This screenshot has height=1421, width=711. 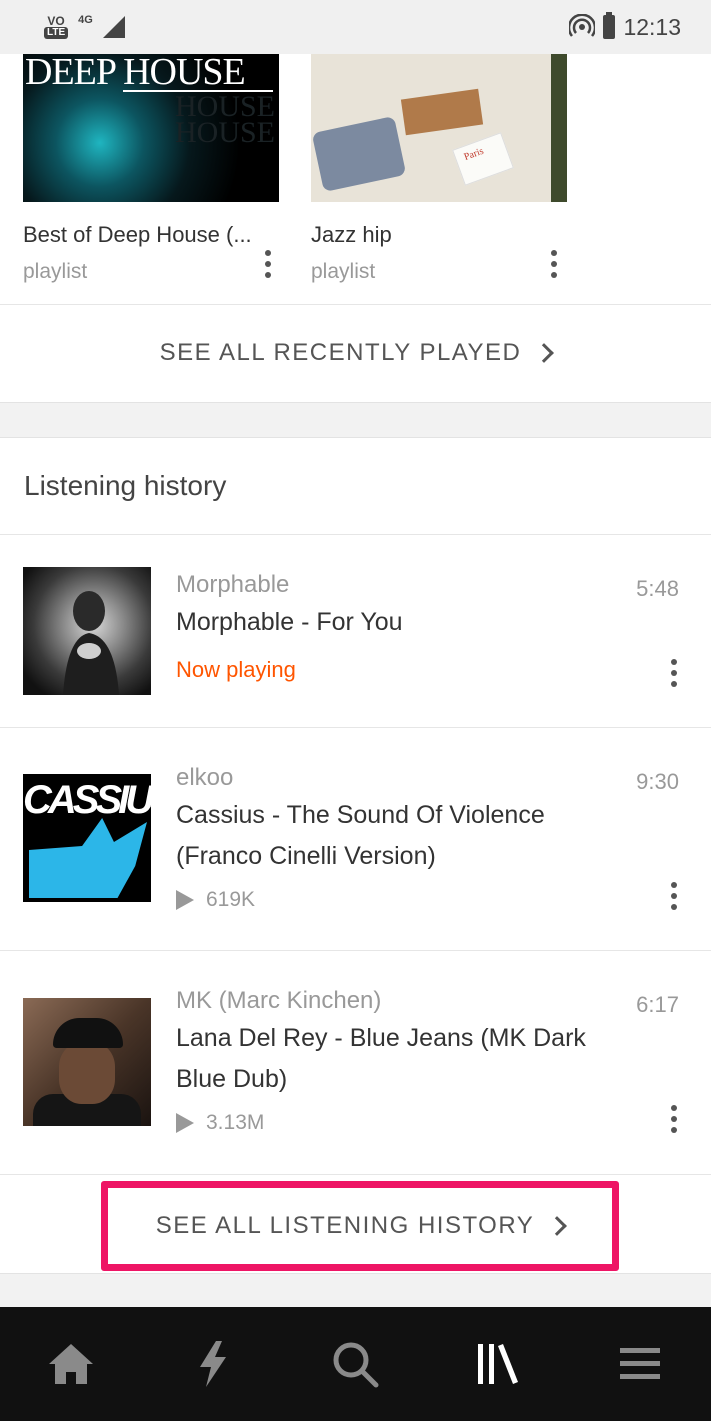 What do you see at coordinates (91, 643) in the screenshot?
I see `person-silhouette-icon` at bounding box center [91, 643].